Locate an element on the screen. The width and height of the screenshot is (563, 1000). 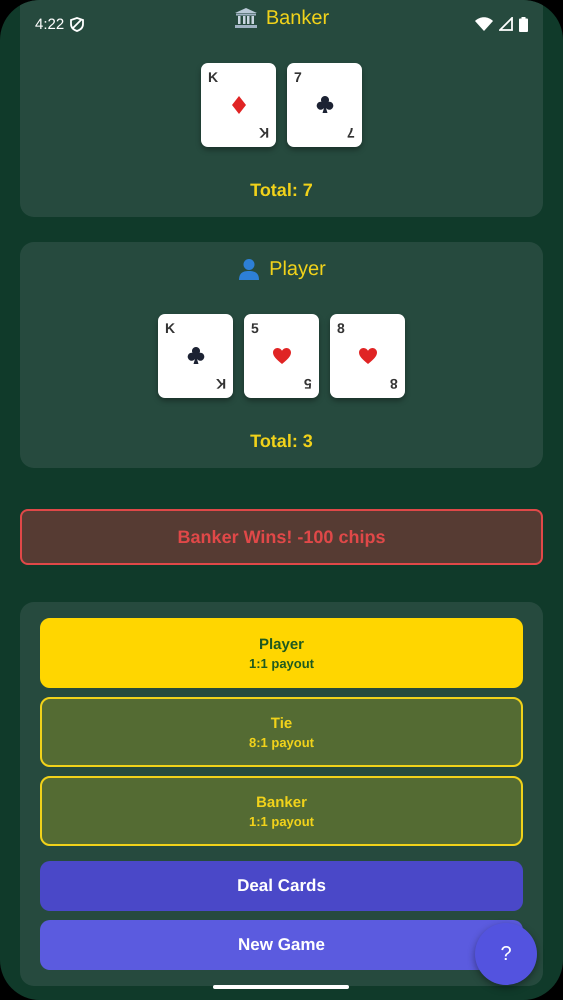
hand-total: Total: 3 is located at coordinates (281, 441).